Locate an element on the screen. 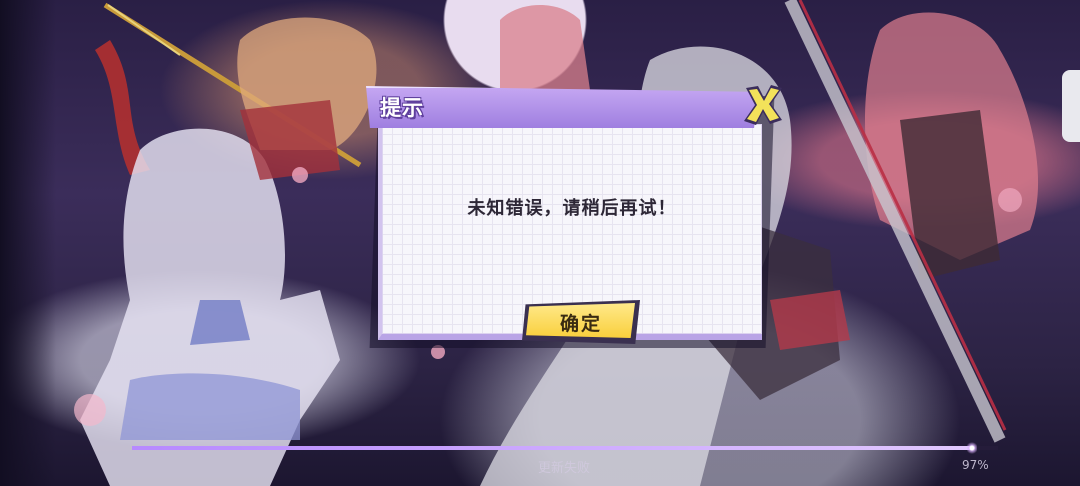 The width and height of the screenshot is (1080, 486). progress-spark-icon is located at coordinates (972, 448).